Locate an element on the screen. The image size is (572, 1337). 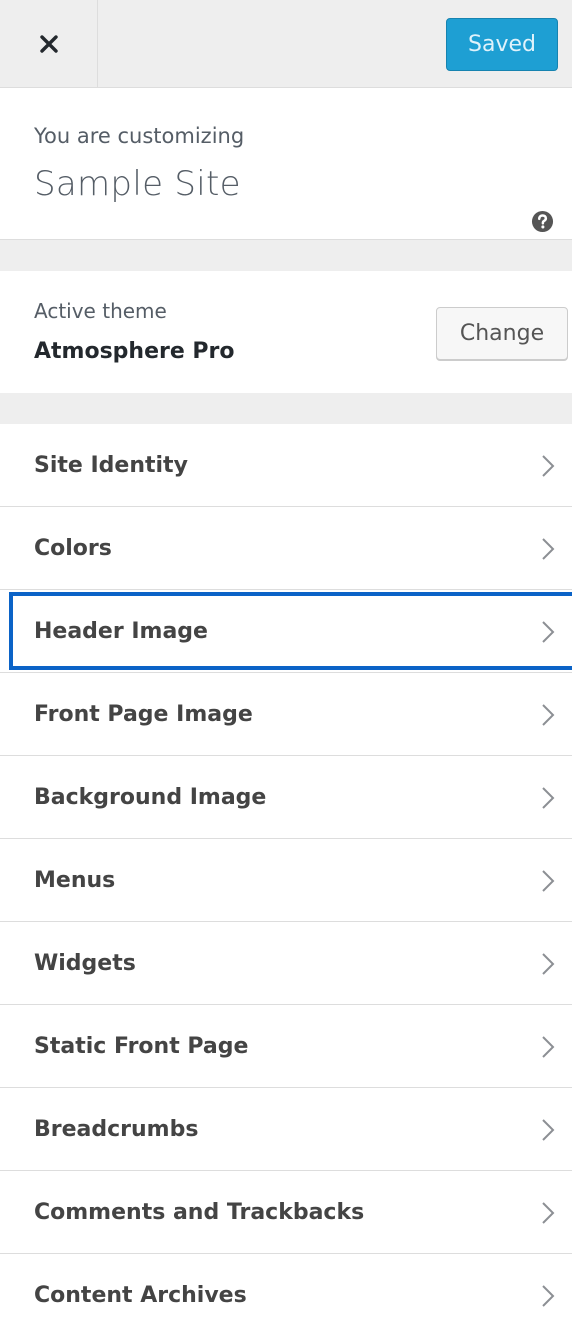
section-label: Front Page Image is located at coordinates (143, 714).